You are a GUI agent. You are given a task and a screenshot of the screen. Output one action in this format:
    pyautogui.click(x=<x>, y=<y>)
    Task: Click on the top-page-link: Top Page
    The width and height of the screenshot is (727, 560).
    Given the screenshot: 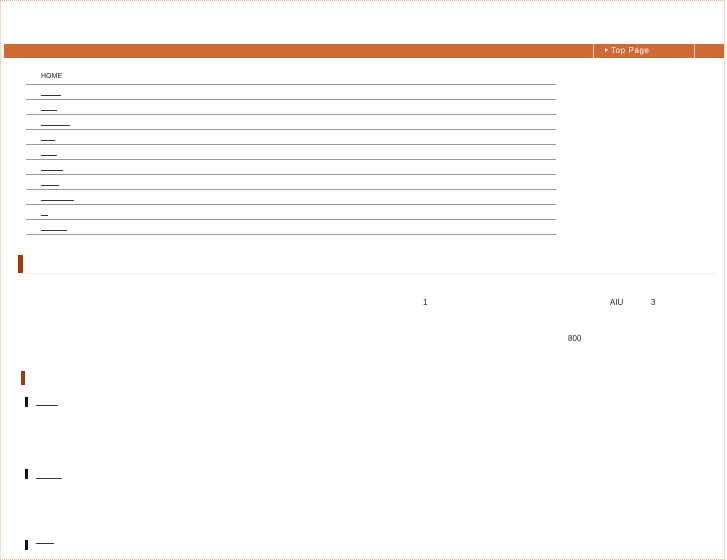 What is the action you would take?
    pyautogui.click(x=627, y=51)
    